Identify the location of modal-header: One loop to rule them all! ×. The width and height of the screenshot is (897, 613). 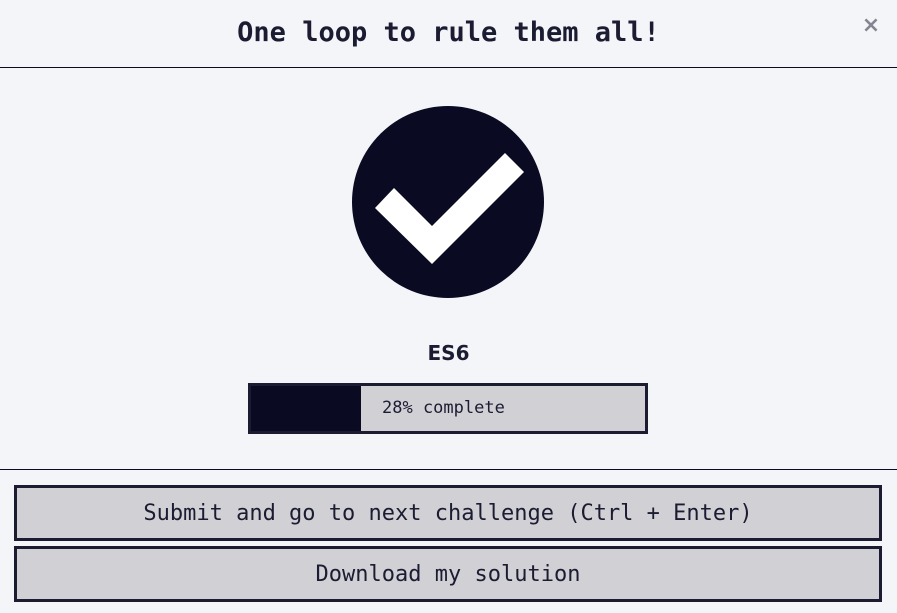
(448, 34).